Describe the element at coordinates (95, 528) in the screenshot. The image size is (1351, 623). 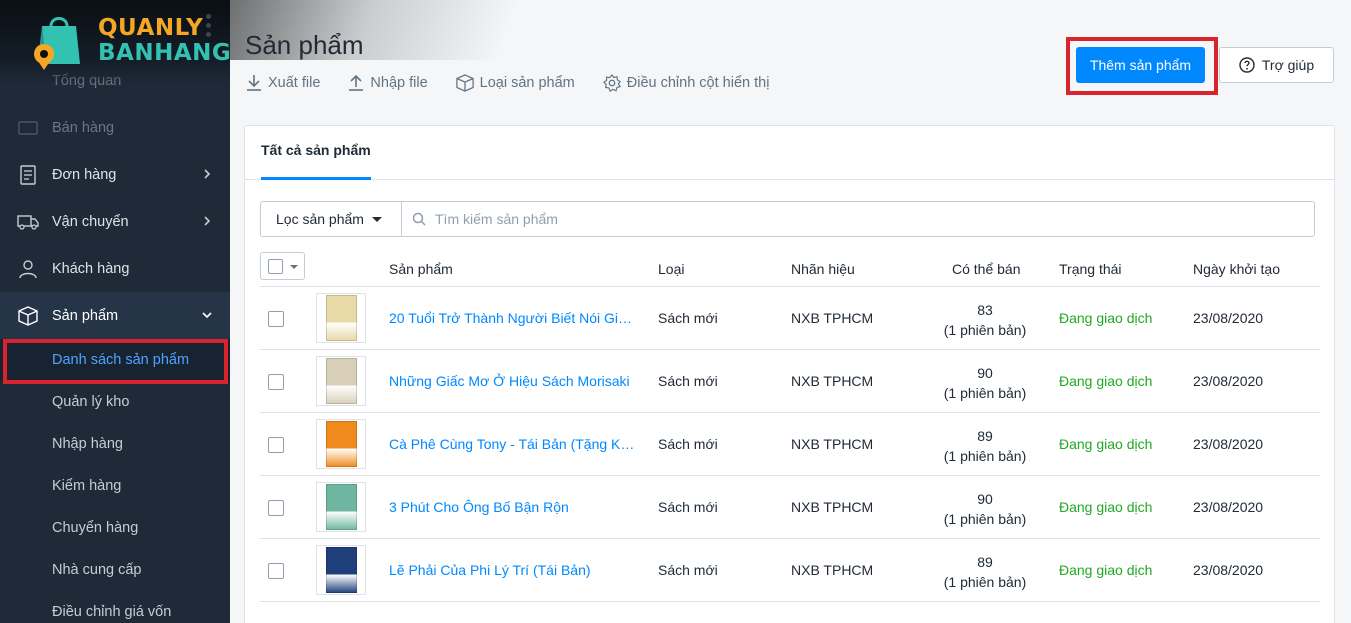
I see `sidebar-subitem-label: Chuyển hàng` at that location.